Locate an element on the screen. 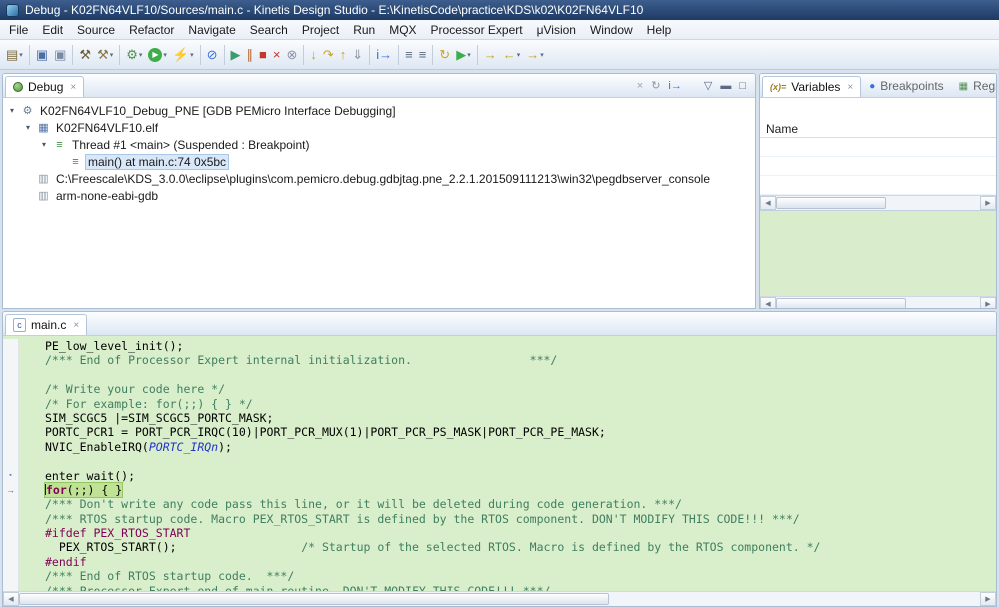 The width and height of the screenshot is (999, 607). menu--vision: μVision is located at coordinates (556, 30).